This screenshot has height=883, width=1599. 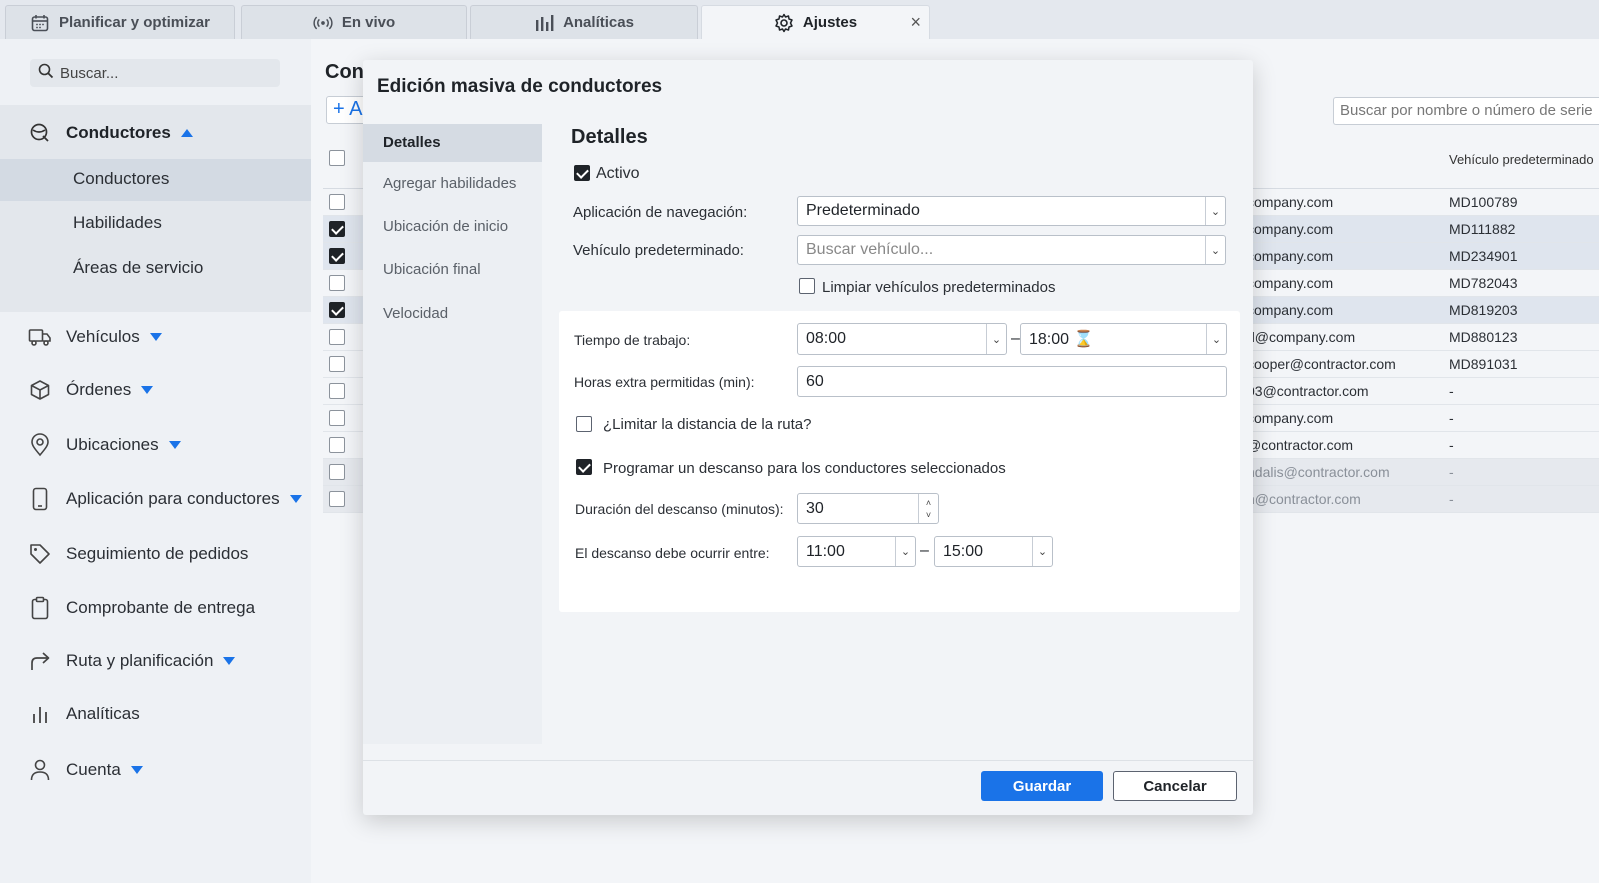 I want to click on sidebar-item-route-planning: Ruta y planificación, so click(x=132, y=661).